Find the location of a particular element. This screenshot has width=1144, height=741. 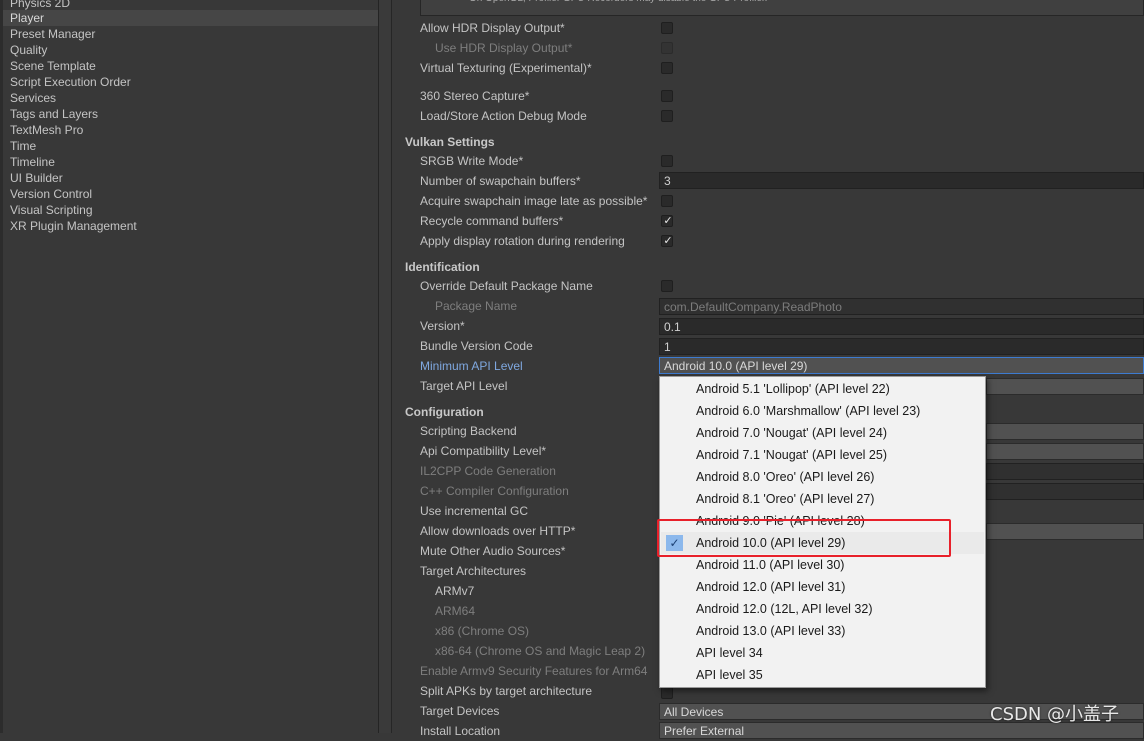

armv9-security-label: Enable Armv9 Security Features for Arm64 is located at coordinates (534, 671).